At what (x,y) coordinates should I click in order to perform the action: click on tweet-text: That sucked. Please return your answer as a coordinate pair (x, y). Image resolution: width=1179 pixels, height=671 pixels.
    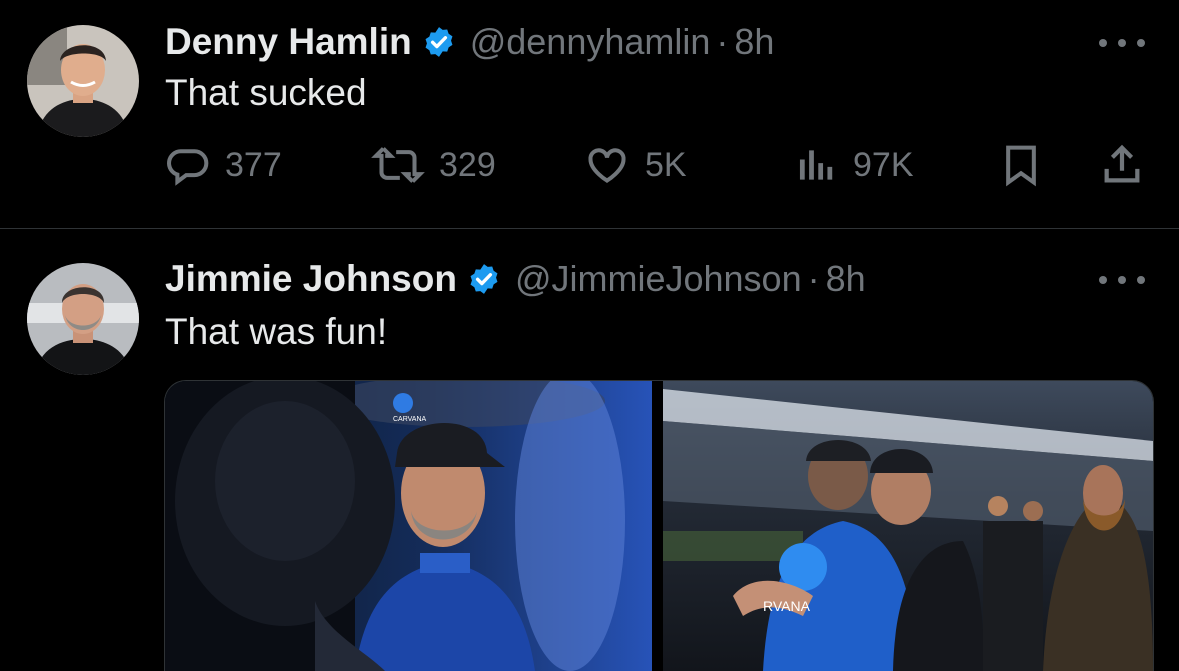
    Looking at the image, I should click on (266, 92).